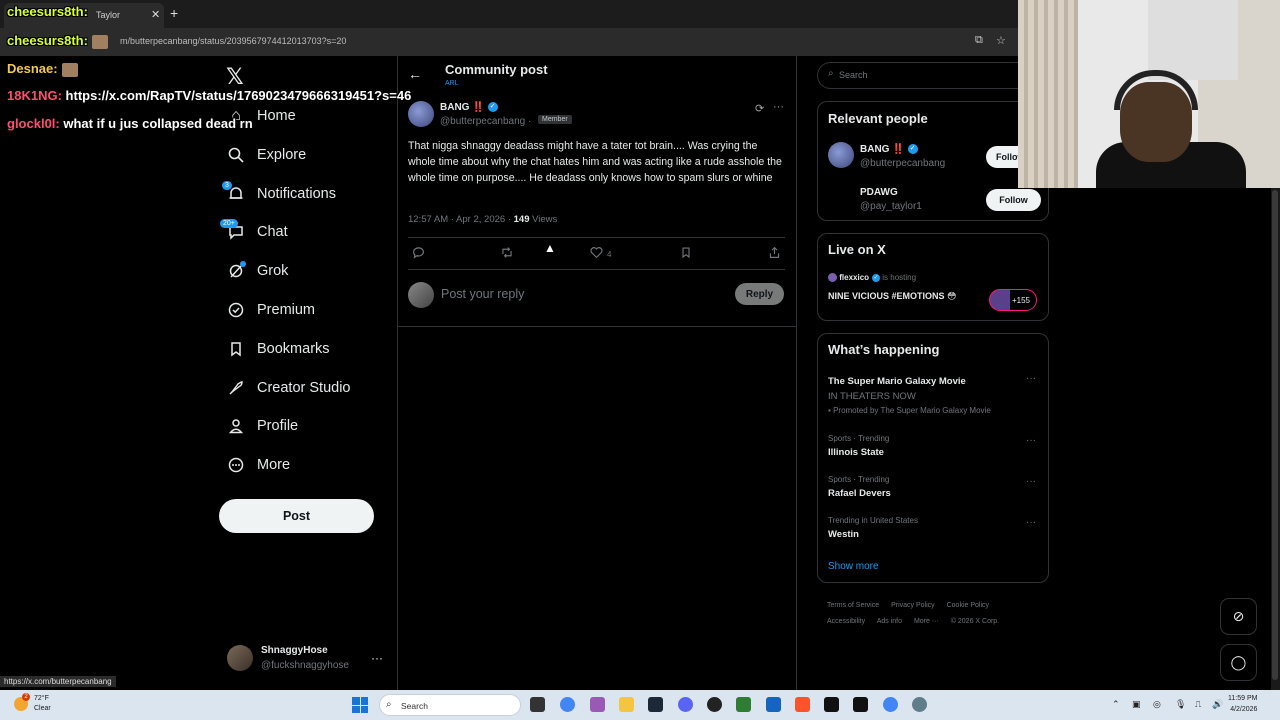 The image size is (1280, 720). What do you see at coordinates (1198, 704) in the screenshot?
I see `network-icon: ⎍` at bounding box center [1198, 704].